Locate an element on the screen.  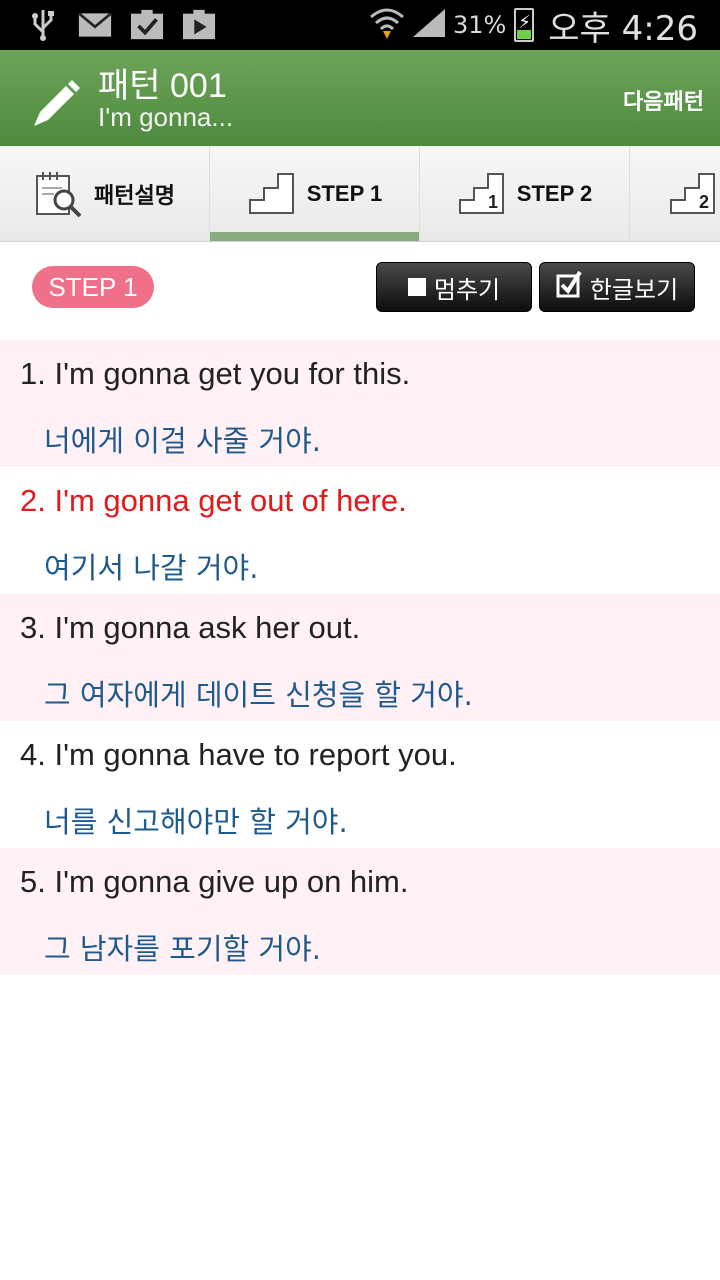
battery-percent: 31% is located at coordinates (479, 25).